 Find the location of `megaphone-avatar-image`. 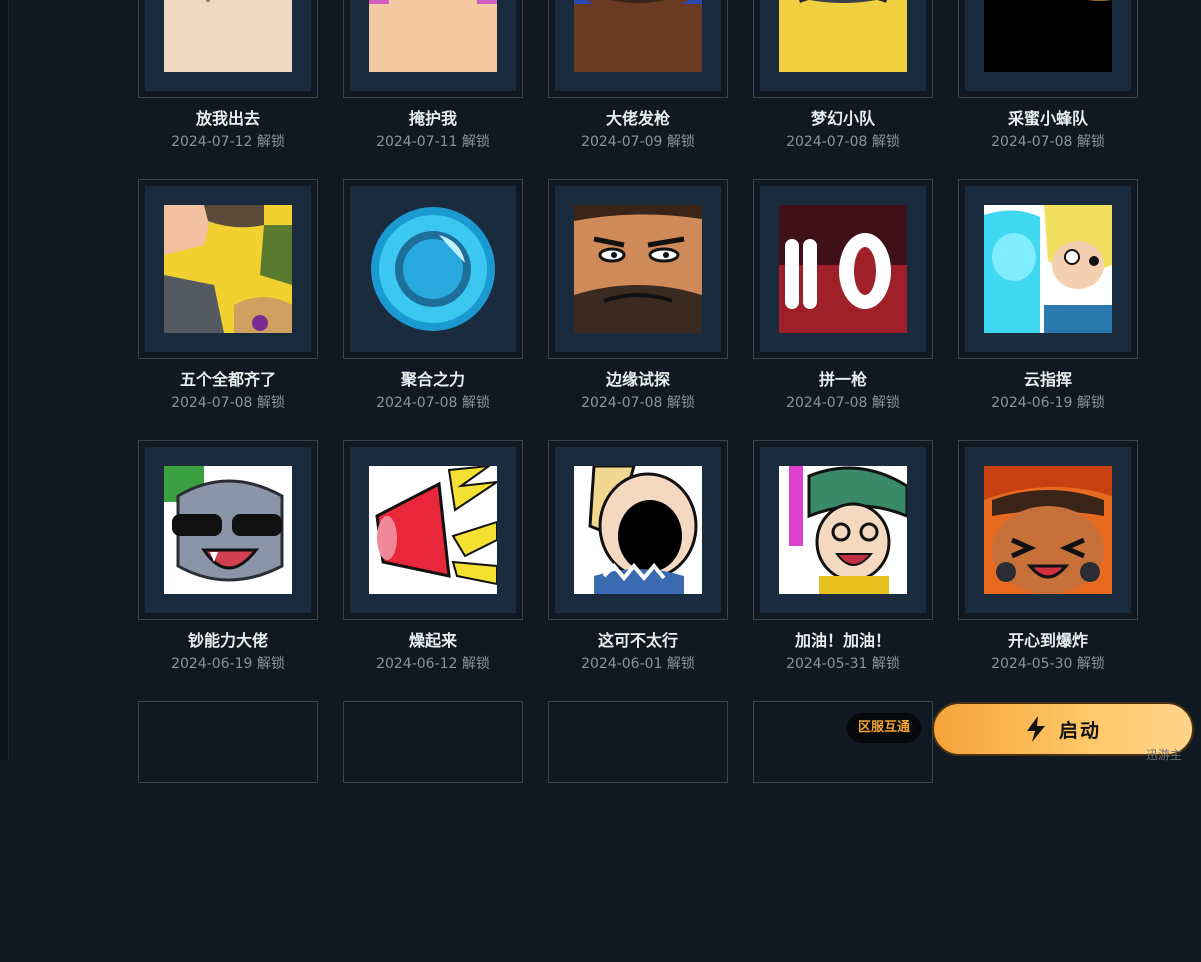

megaphone-avatar-image is located at coordinates (433, 530).